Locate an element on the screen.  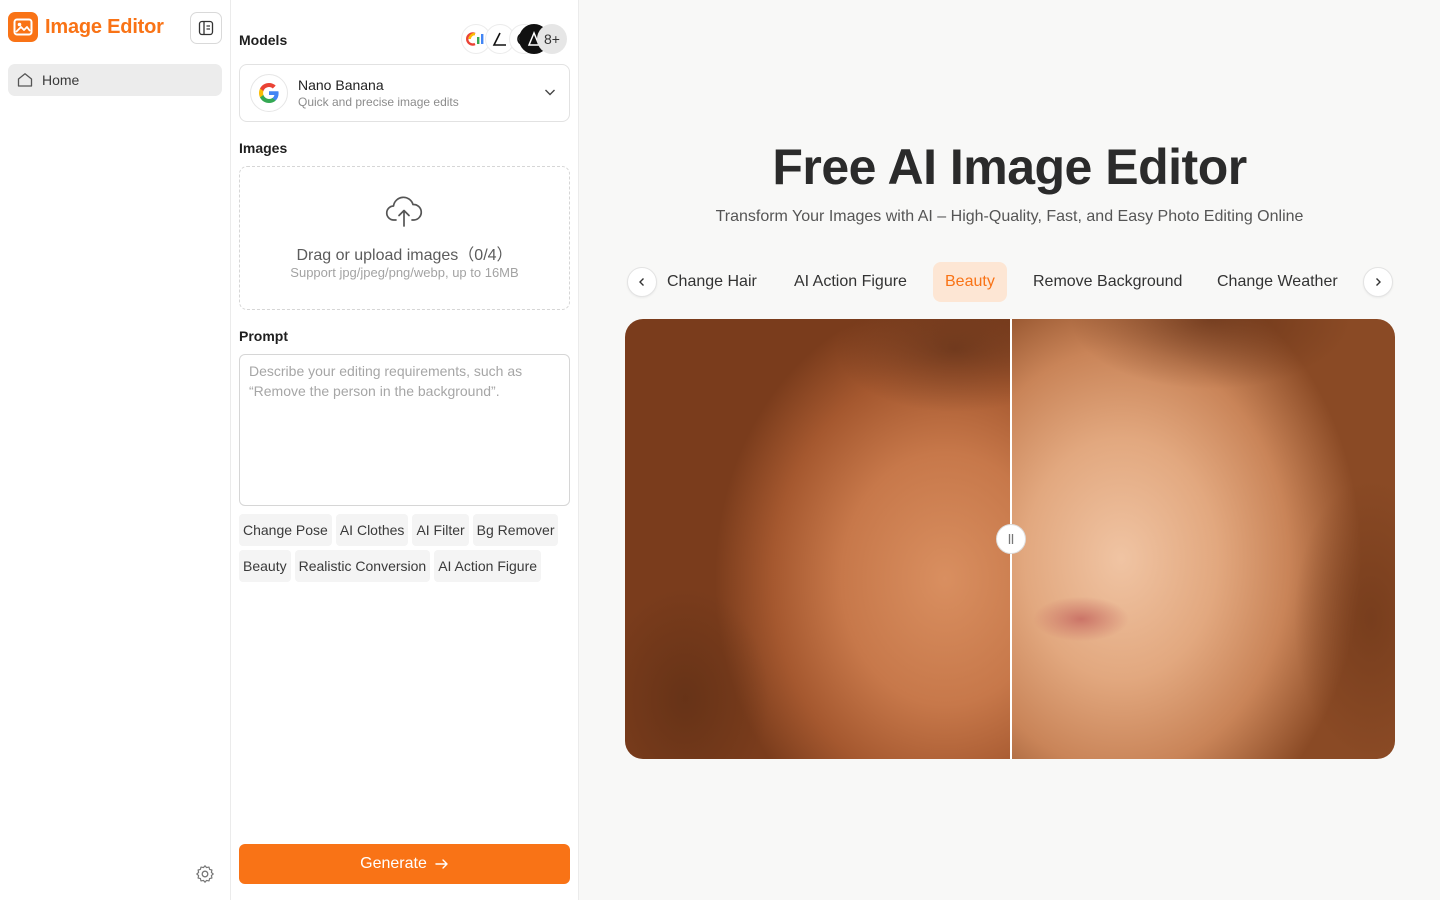
sidebar-collapse-button is located at coordinates (206, 28).